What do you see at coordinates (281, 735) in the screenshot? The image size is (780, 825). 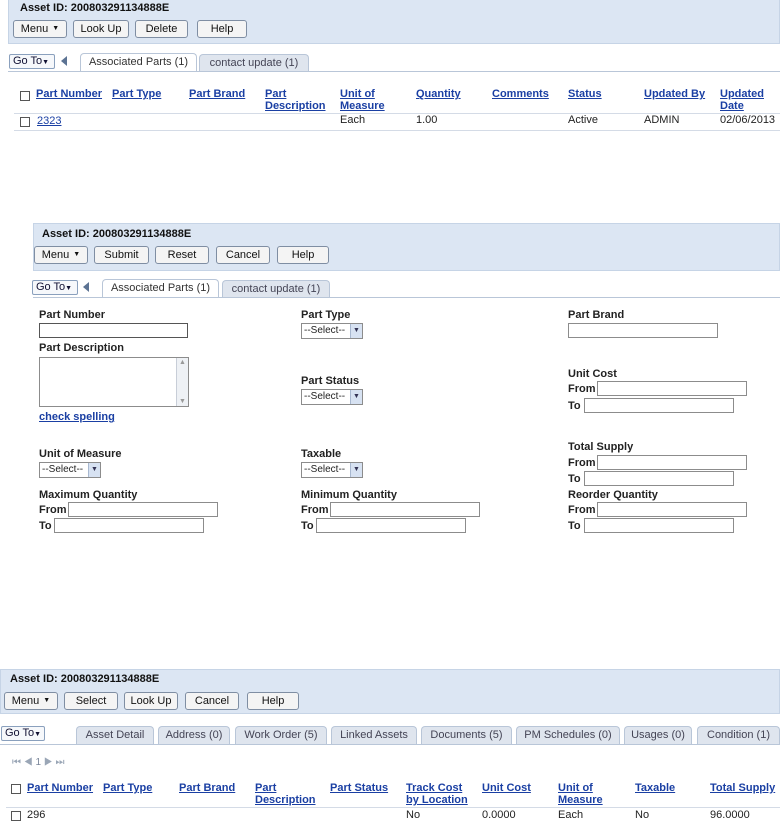 I see `tab-work-order: Work Order (5)` at bounding box center [281, 735].